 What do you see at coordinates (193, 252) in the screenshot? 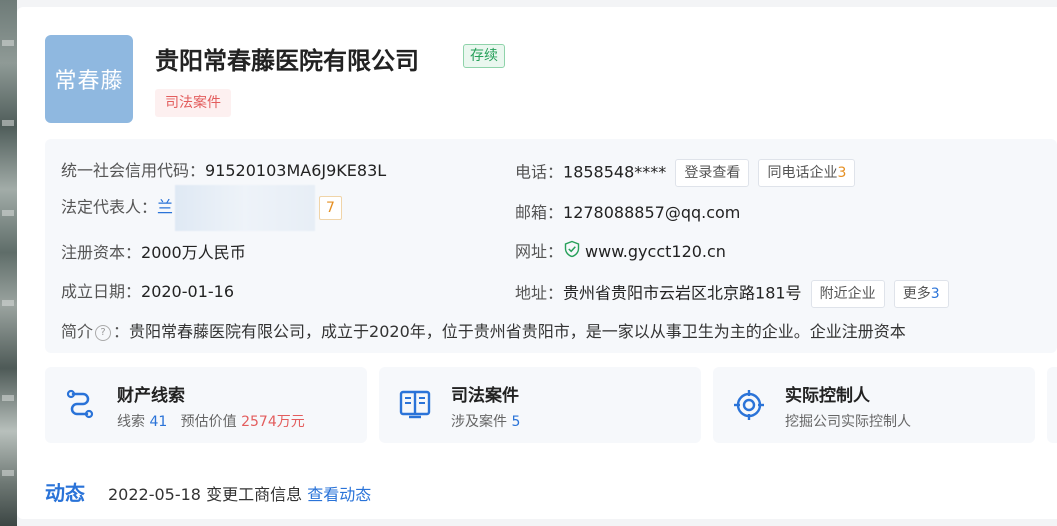
I see `capital-value: 2000万人民币` at bounding box center [193, 252].